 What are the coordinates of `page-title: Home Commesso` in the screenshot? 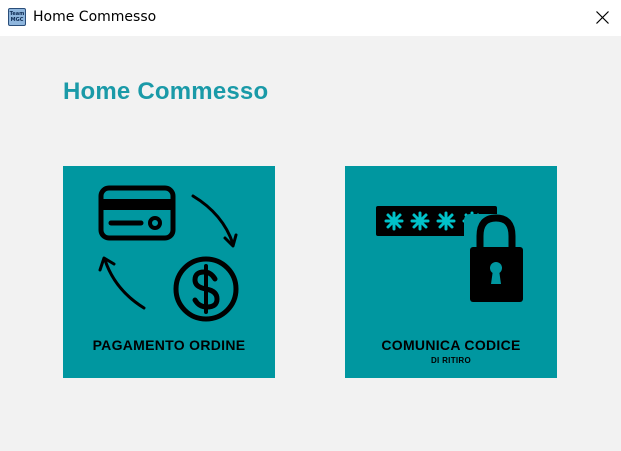 It's located at (166, 91).